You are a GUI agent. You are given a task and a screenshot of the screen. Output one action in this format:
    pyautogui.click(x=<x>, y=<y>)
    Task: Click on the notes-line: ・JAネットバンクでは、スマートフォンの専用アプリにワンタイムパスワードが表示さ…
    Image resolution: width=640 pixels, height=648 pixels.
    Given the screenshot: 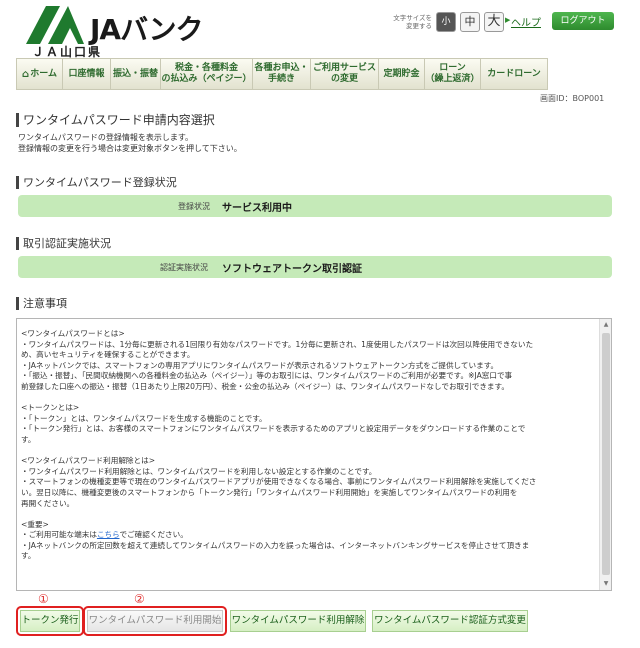 What is the action you would take?
    pyautogui.click(x=260, y=365)
    